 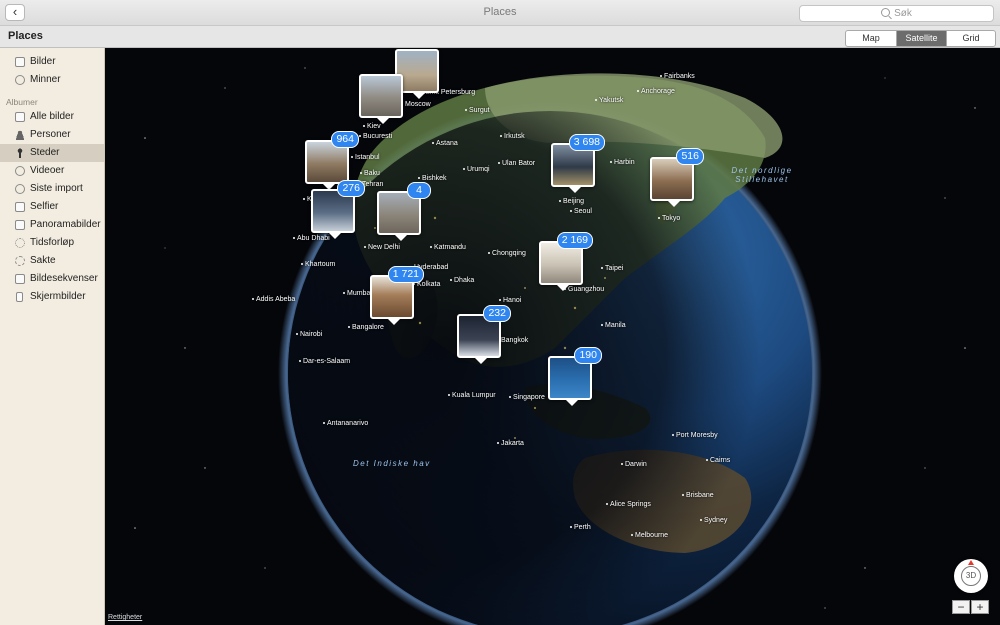 What do you see at coordinates (516, 163) in the screenshot?
I see `city-label: Ulan Bator` at bounding box center [516, 163].